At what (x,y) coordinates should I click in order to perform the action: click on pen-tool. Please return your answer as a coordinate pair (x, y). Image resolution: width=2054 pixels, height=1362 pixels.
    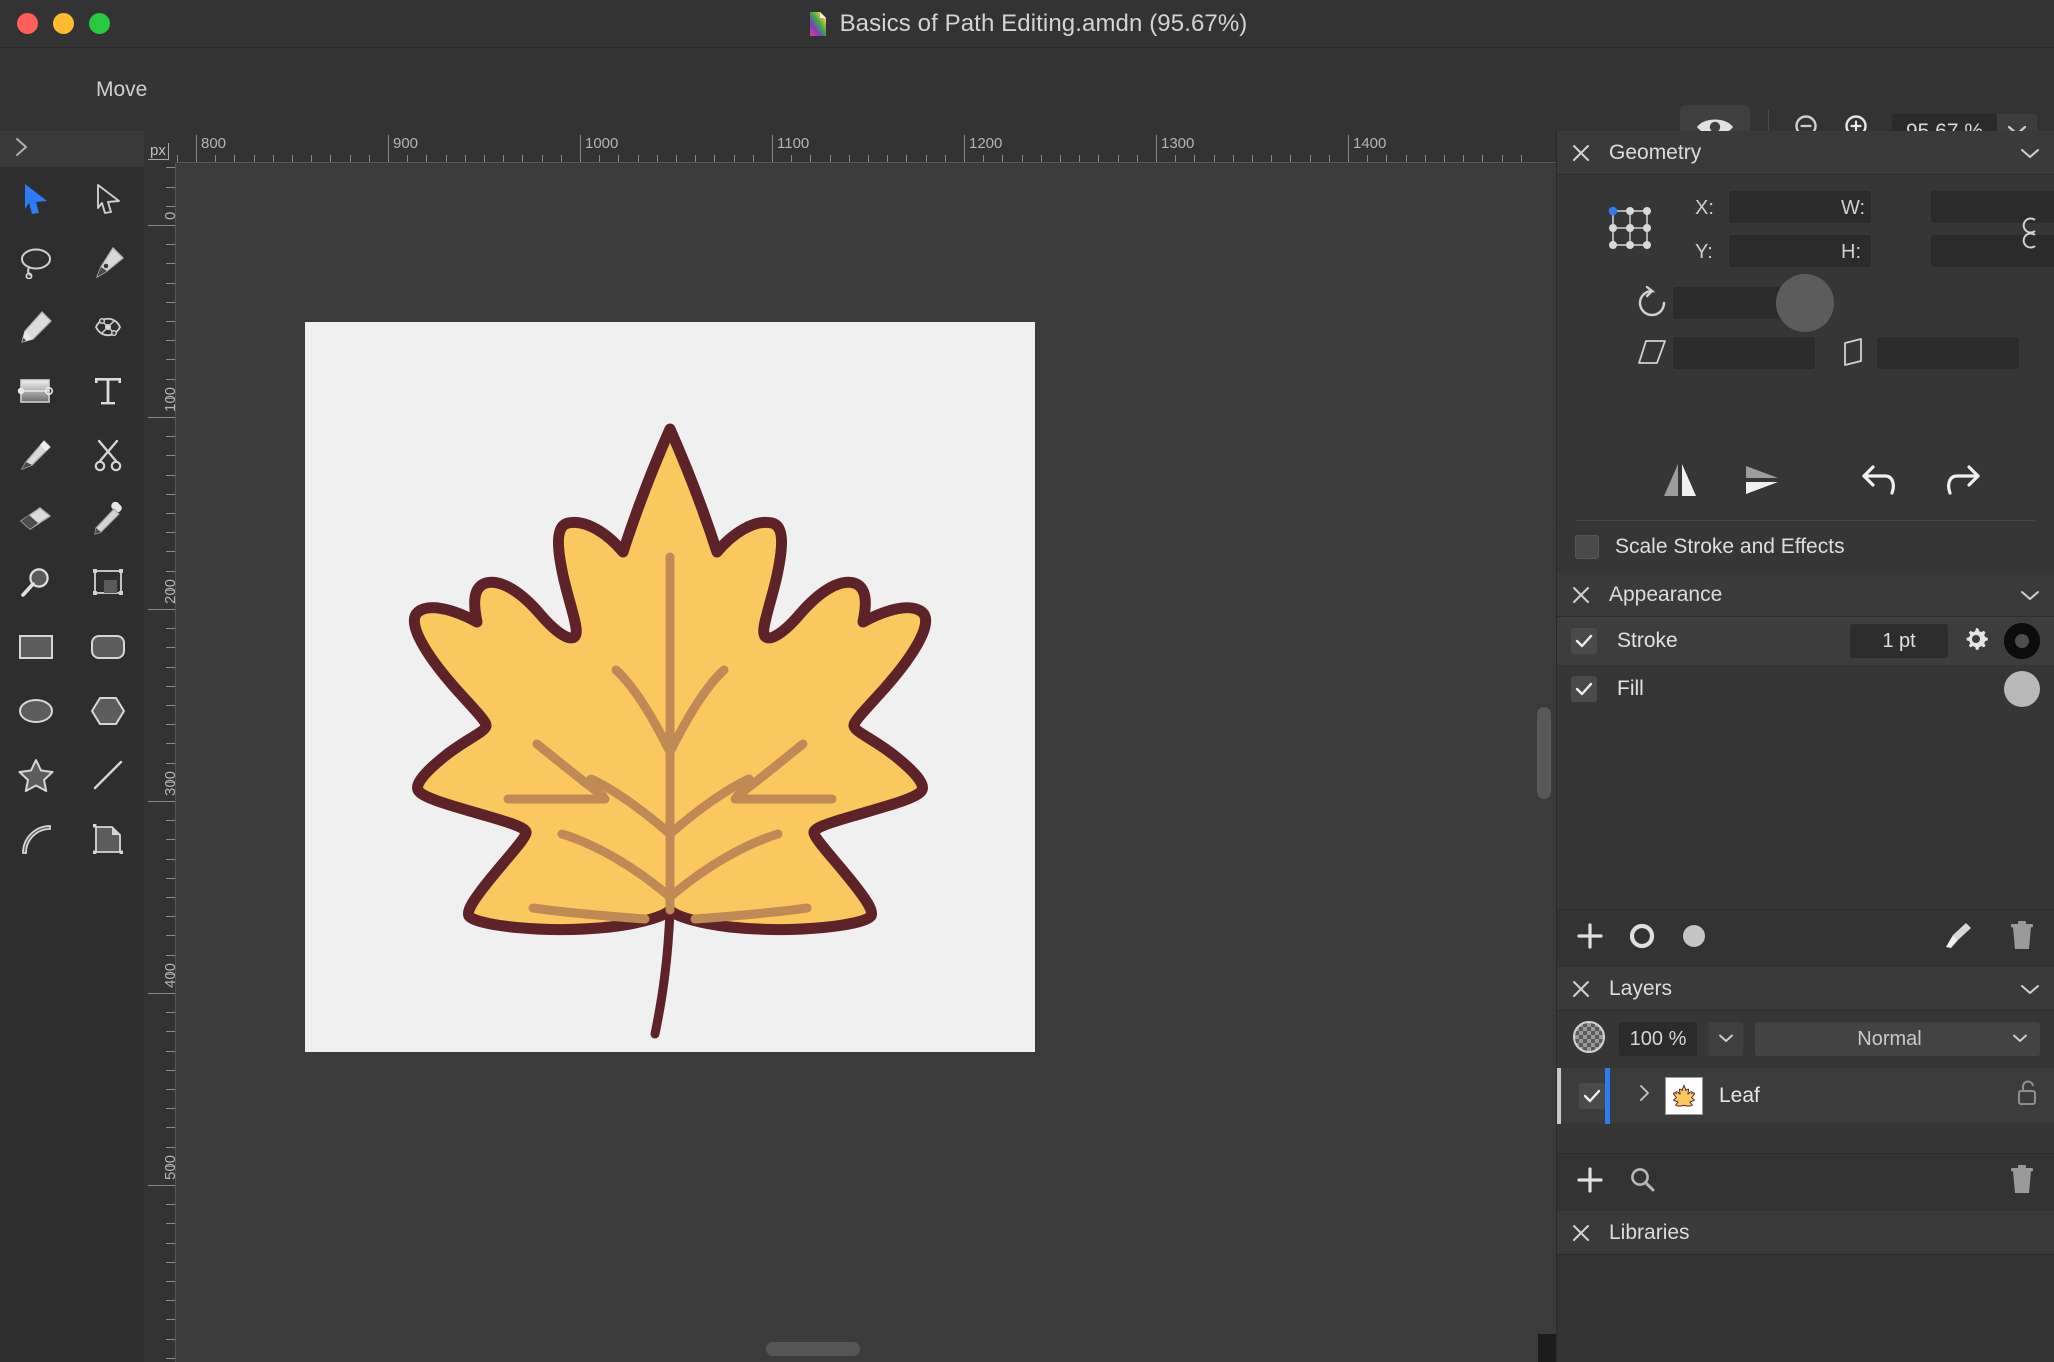
    Looking at the image, I should click on (108, 263).